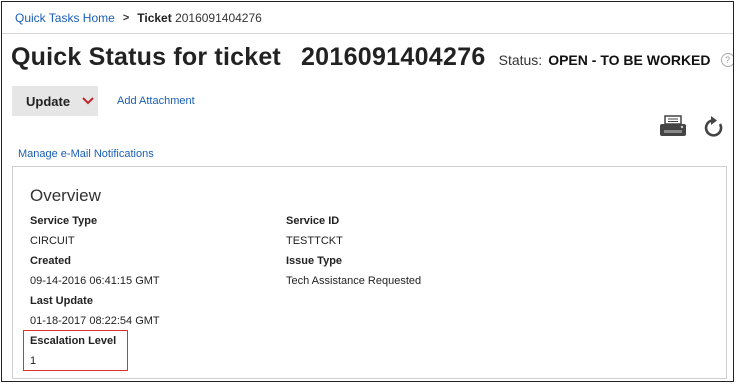  Describe the element at coordinates (75, 350) in the screenshot. I see `escalation-highlight-box` at that location.